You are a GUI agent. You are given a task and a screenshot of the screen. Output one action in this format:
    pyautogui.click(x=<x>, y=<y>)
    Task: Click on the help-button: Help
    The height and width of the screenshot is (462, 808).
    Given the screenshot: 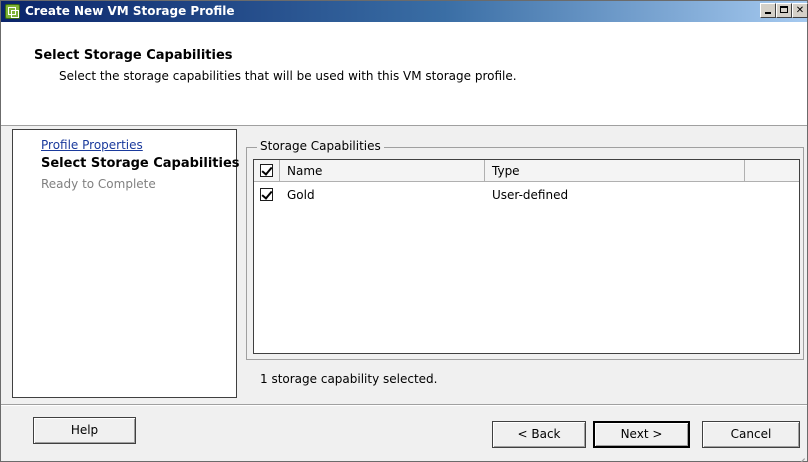 What is the action you would take?
    pyautogui.click(x=84, y=430)
    